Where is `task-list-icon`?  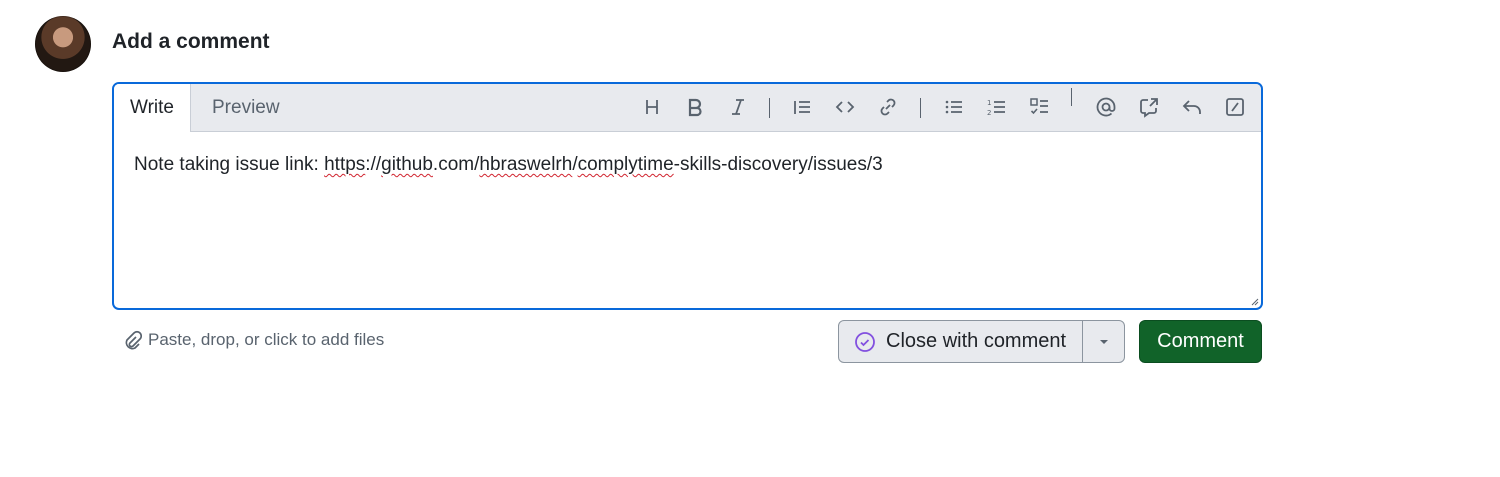
task-list-icon is located at coordinates (1040, 107).